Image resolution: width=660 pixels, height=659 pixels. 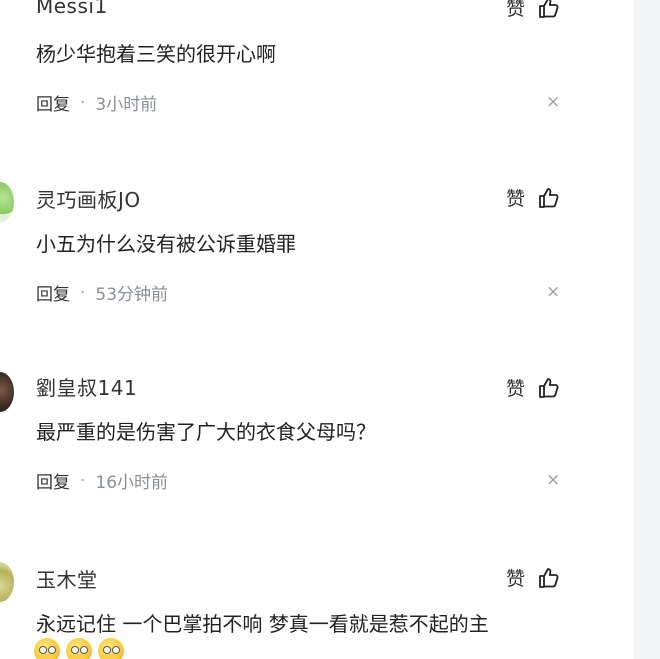 What do you see at coordinates (88, 198) in the screenshot?
I see `comment-username: 灵巧画板JO` at bounding box center [88, 198].